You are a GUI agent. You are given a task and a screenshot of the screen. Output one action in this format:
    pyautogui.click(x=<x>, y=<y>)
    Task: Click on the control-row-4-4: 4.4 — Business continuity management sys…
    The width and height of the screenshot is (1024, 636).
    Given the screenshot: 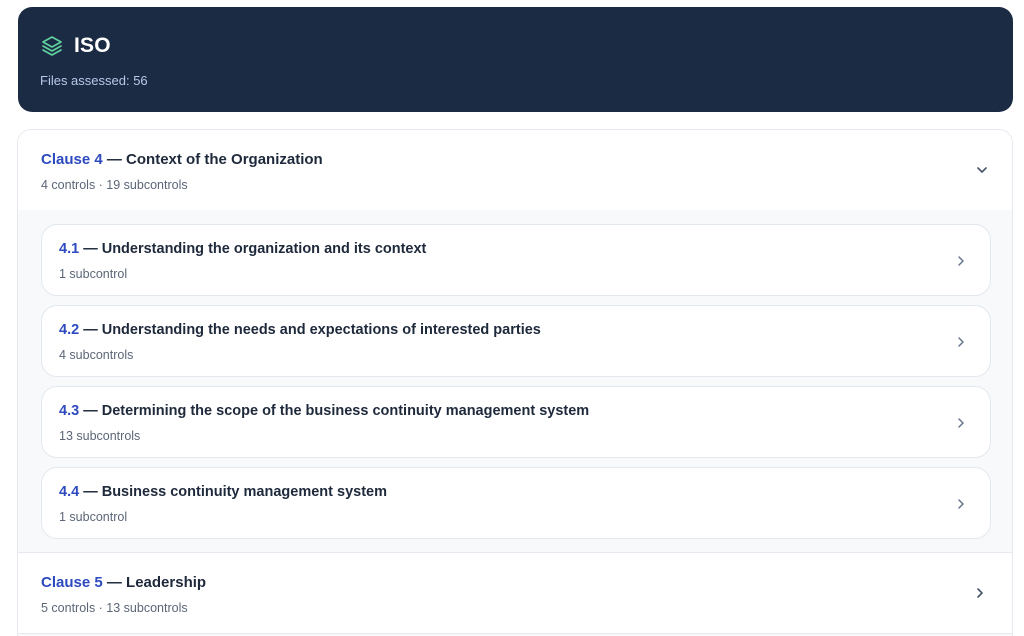 What is the action you would take?
    pyautogui.click(x=516, y=503)
    